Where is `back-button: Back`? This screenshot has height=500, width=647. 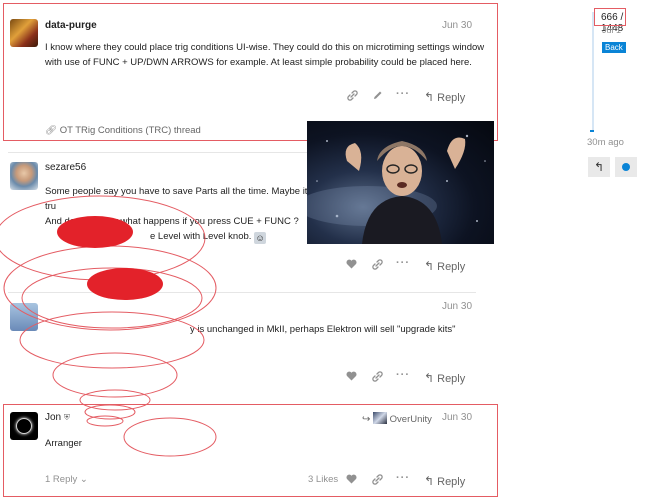
back-button: Back is located at coordinates (614, 47).